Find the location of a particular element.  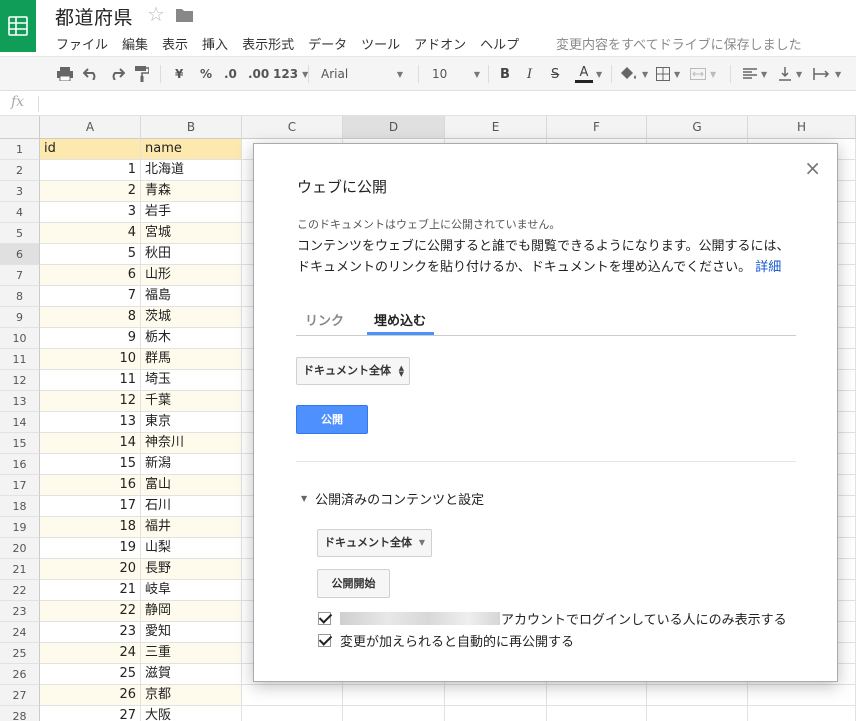

name-cell: 神奈川 is located at coordinates (191, 443).